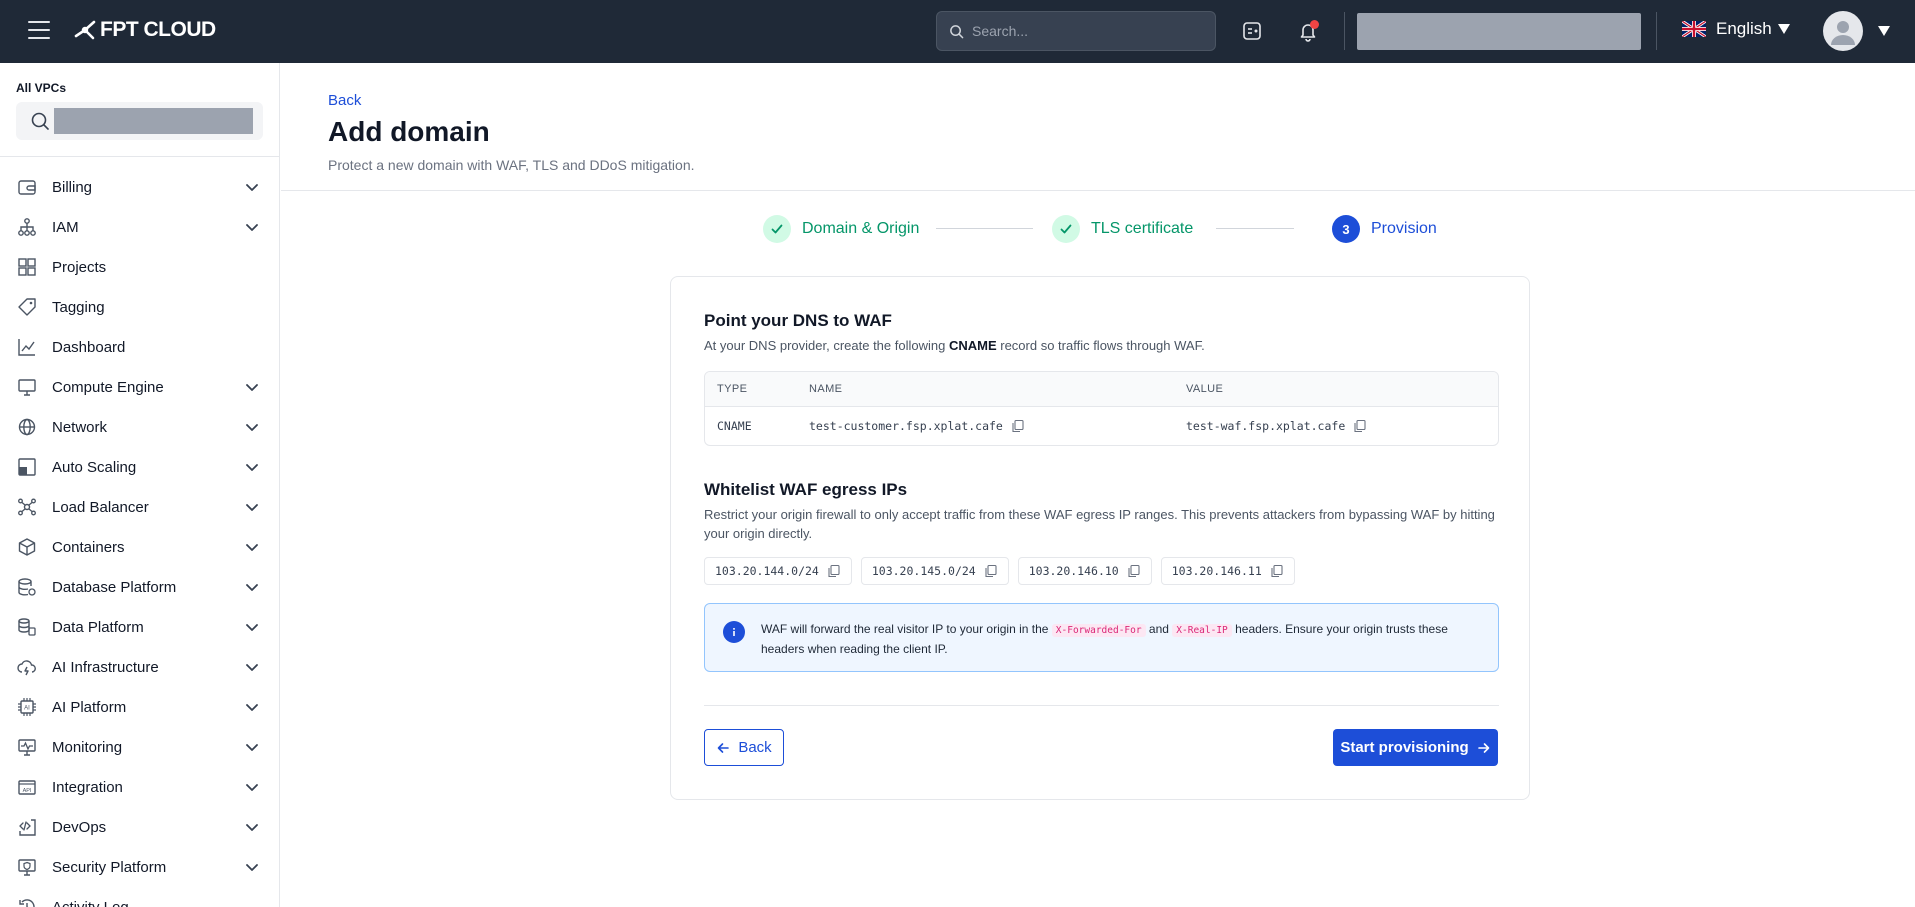  I want to click on sidebar-item-network: Network, so click(139, 427).